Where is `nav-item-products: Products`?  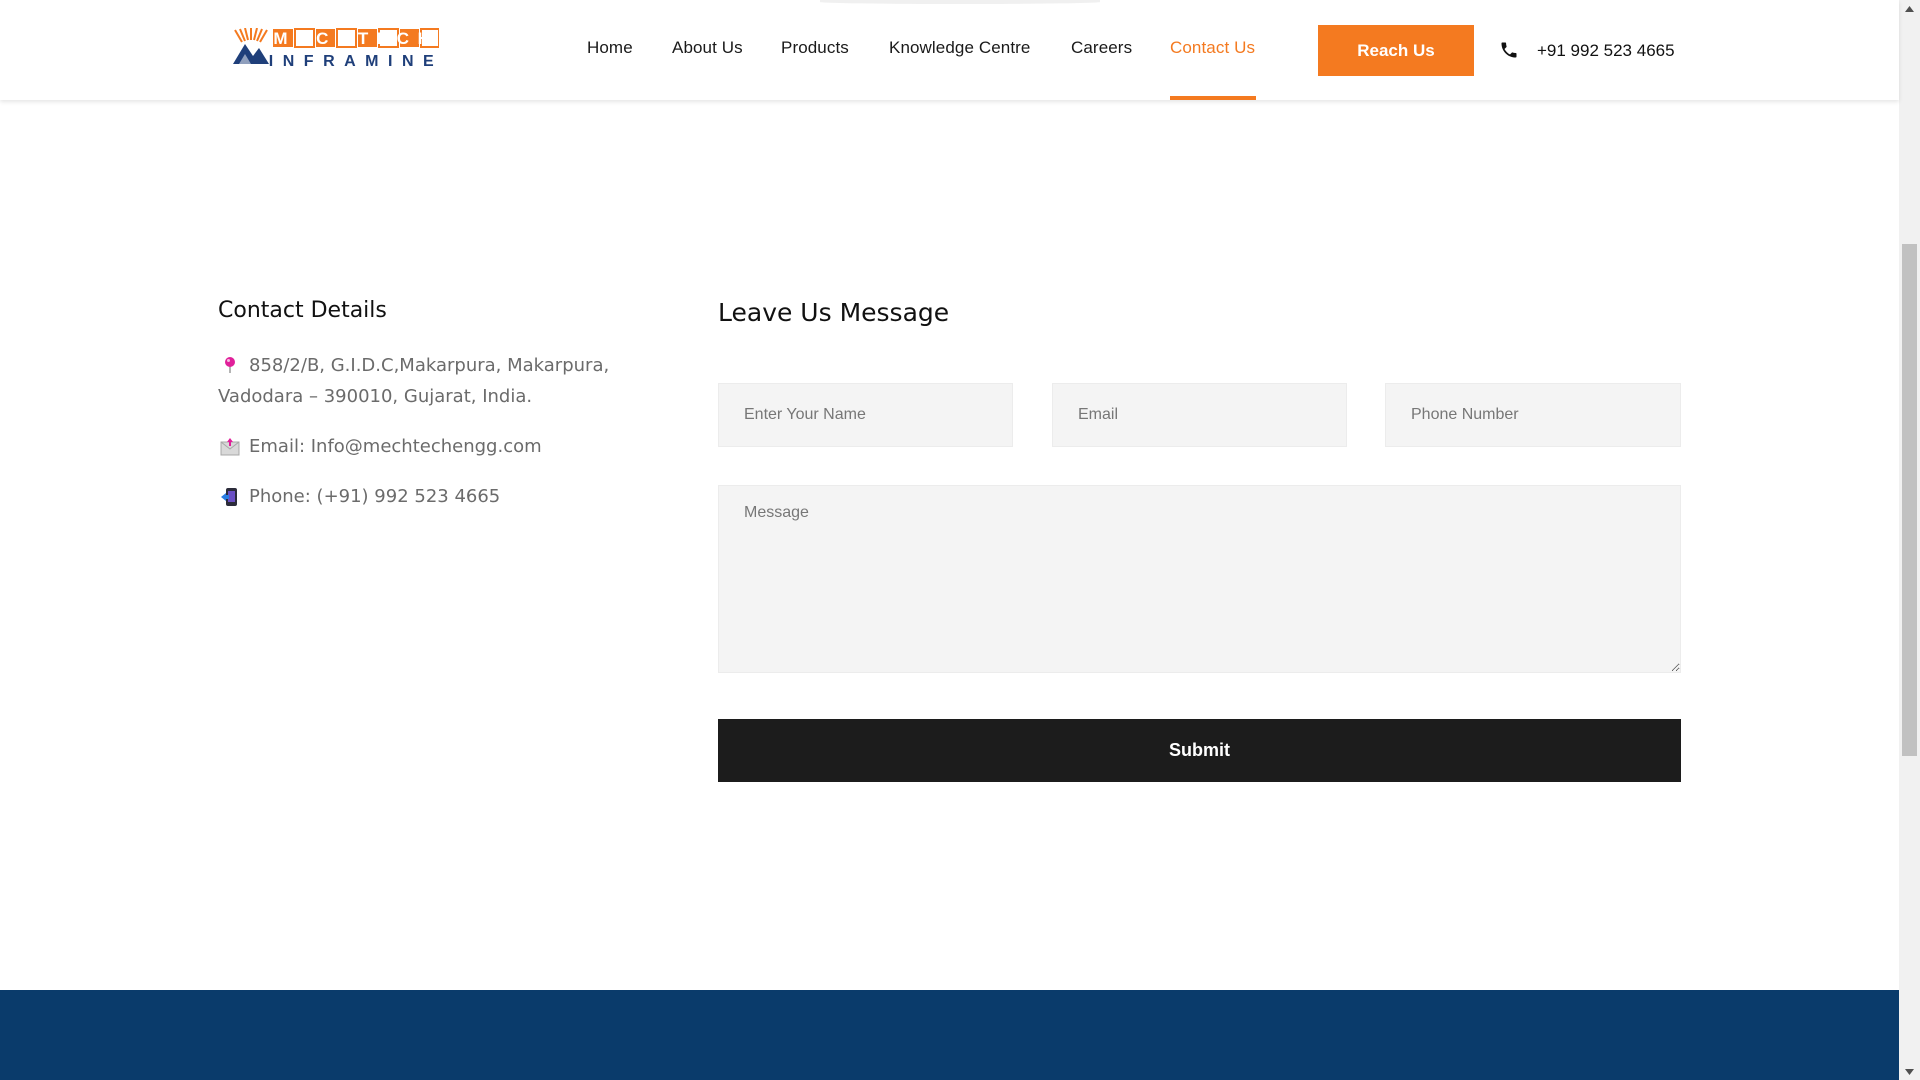
nav-item-products: Products is located at coordinates (815, 48).